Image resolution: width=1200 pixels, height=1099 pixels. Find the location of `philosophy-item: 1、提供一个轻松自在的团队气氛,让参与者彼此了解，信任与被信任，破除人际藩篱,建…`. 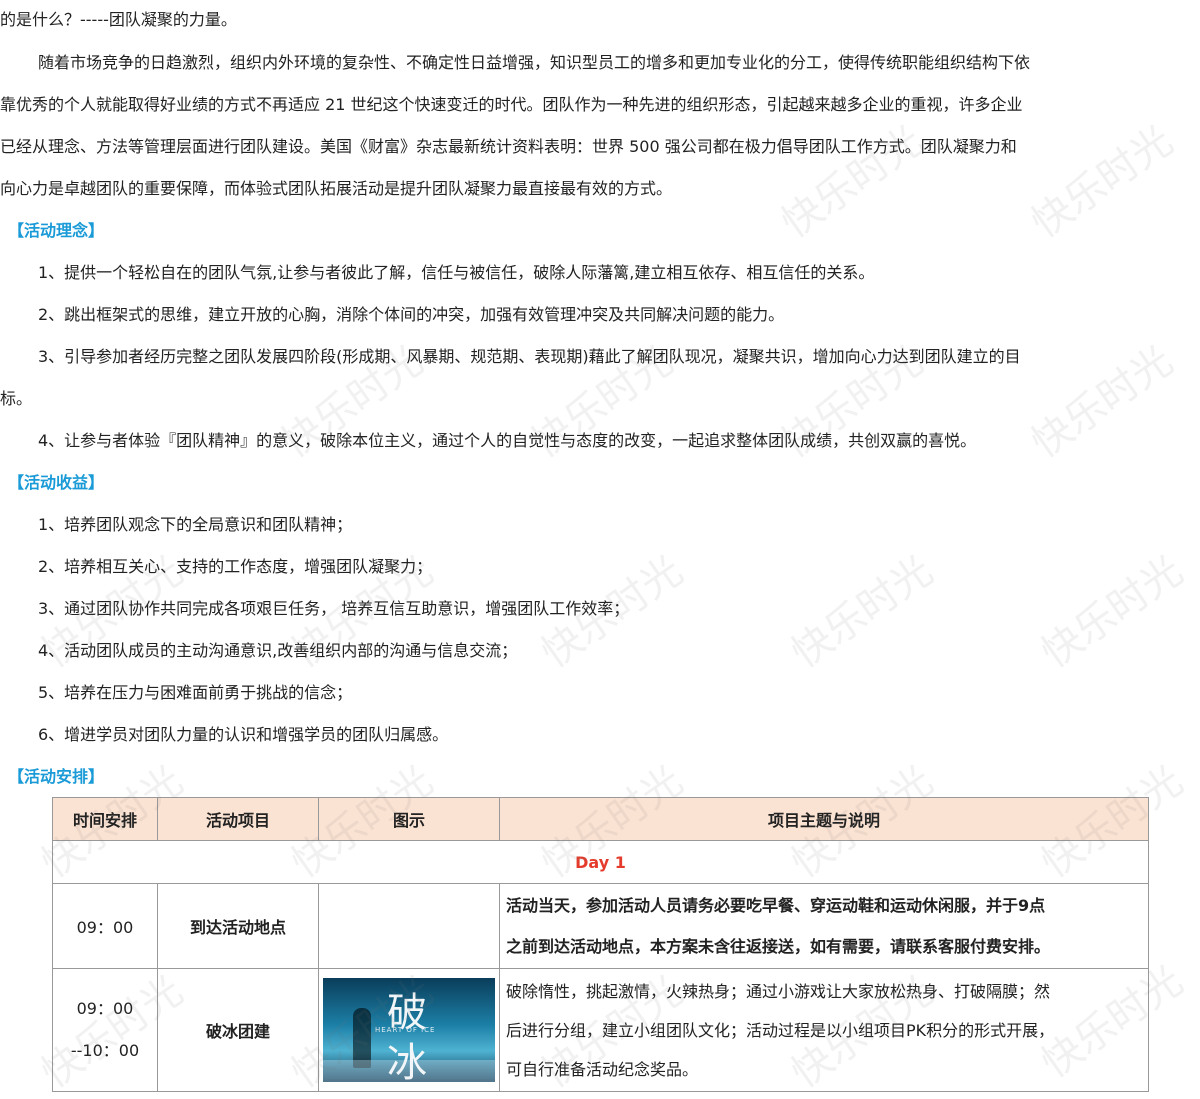

philosophy-item: 1、提供一个轻松自在的团队气氛,让参与者彼此了解，信任与被信任，破除人际藩篱,建… is located at coordinates (456, 272).